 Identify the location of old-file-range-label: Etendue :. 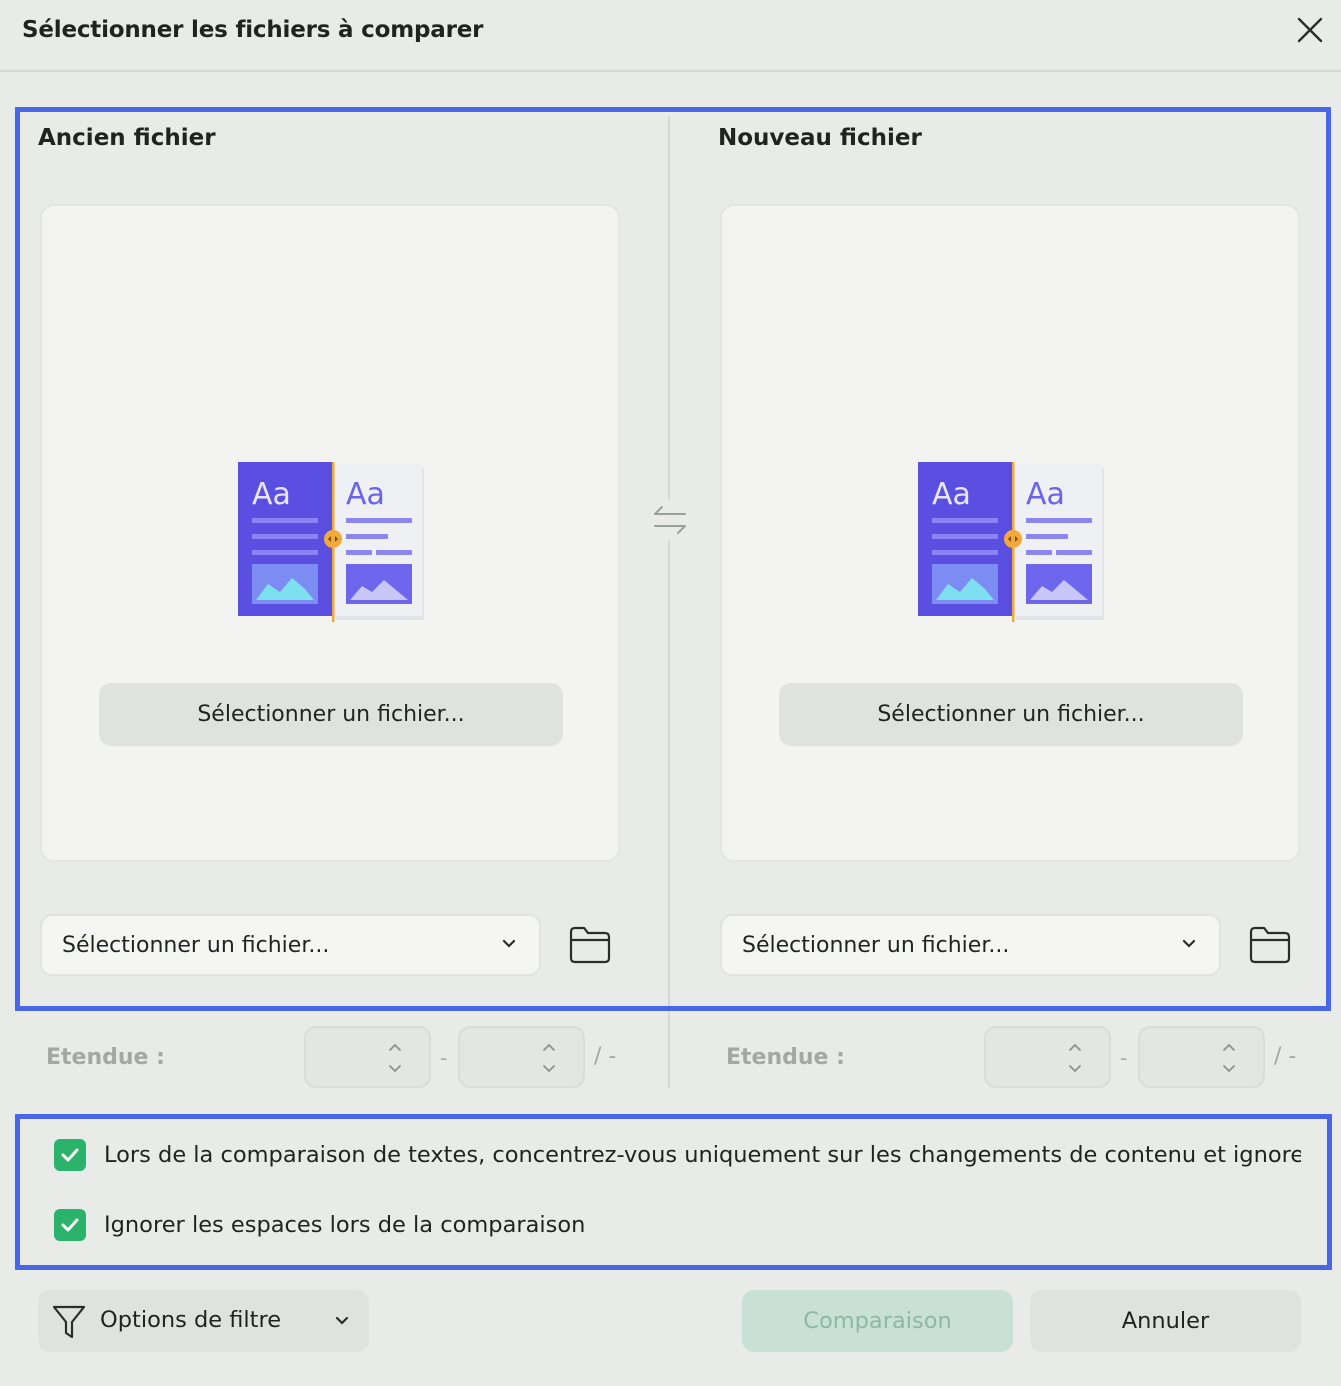
(105, 1057).